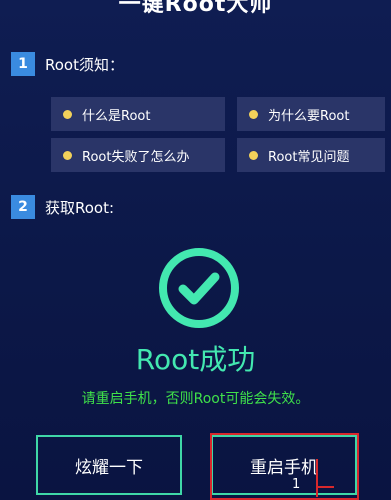  What do you see at coordinates (199, 288) in the screenshot?
I see `check-circle-icon` at bounding box center [199, 288].